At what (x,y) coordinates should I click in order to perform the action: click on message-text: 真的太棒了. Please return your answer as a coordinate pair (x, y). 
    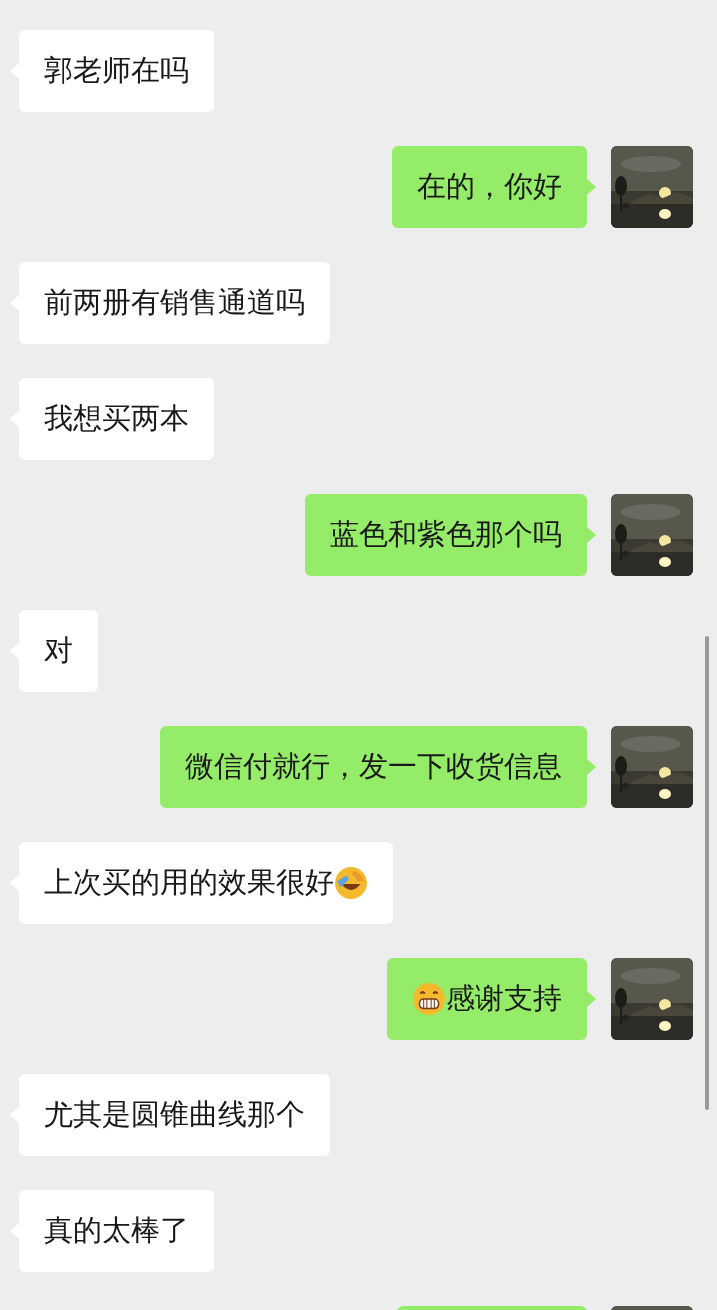
    Looking at the image, I should click on (116, 1230).